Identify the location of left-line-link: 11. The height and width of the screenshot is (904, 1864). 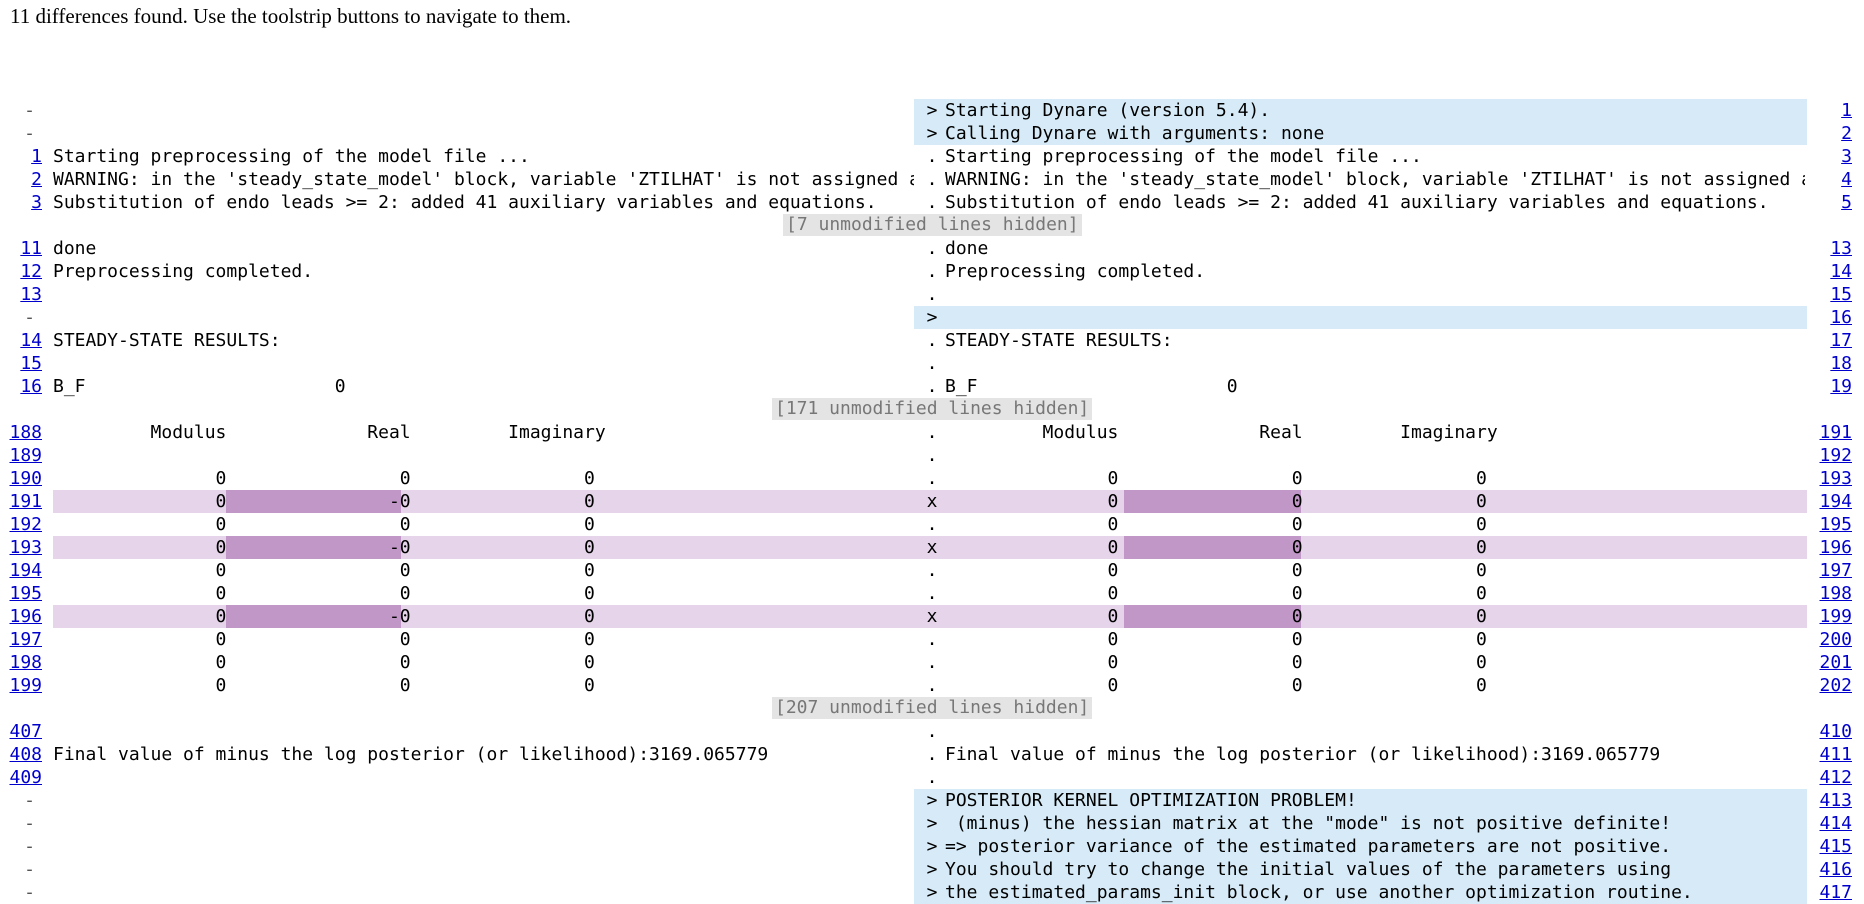
(31, 248).